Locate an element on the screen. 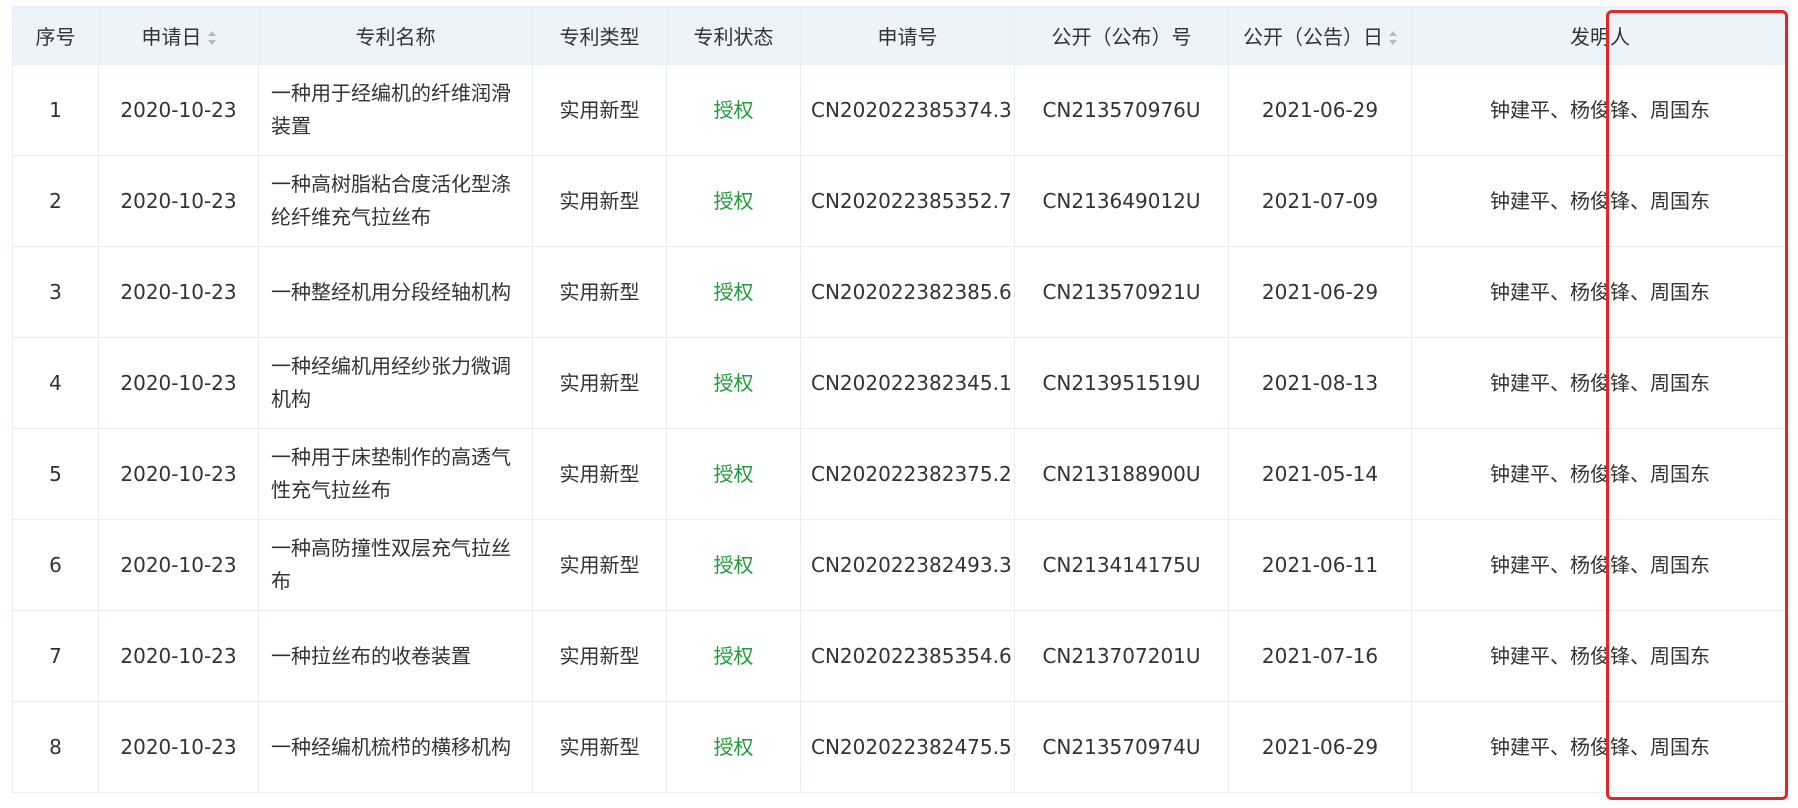 The image size is (1798, 808). cell-patent-name: 一种经编机用经纱张力微调机构 is located at coordinates (395, 383).